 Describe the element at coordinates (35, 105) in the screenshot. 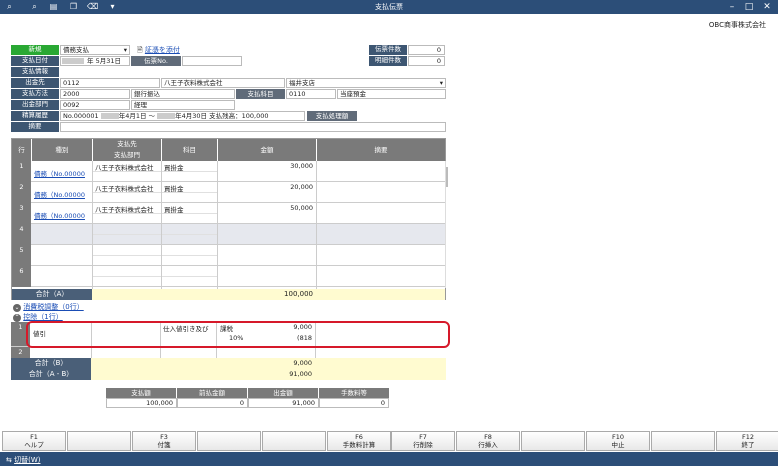

I see `dept-label: 出金部門` at that location.